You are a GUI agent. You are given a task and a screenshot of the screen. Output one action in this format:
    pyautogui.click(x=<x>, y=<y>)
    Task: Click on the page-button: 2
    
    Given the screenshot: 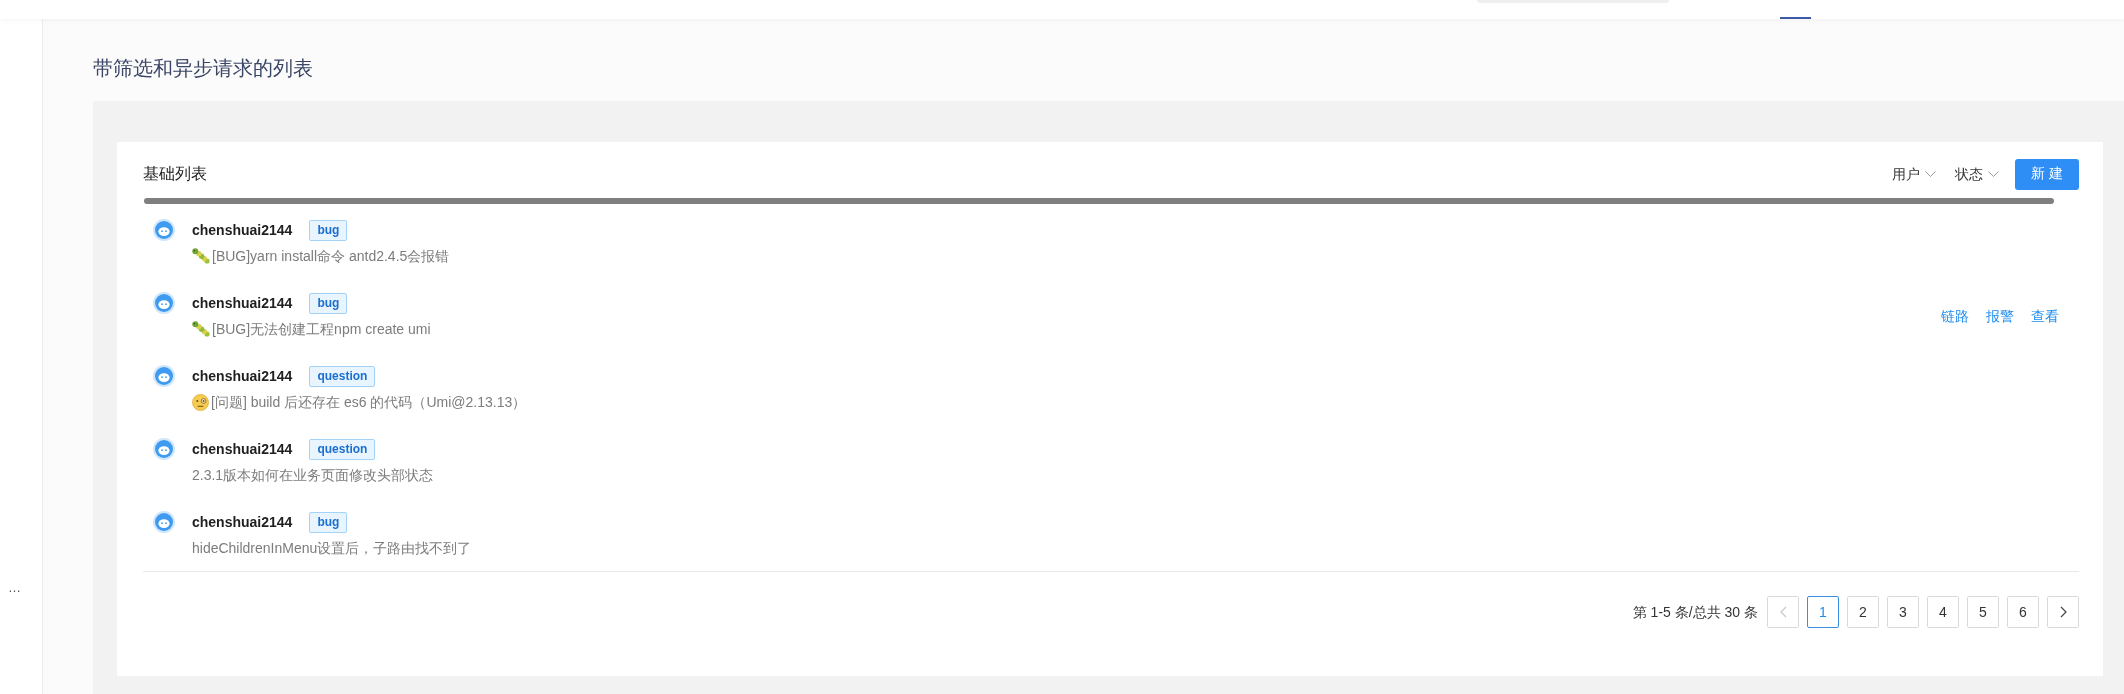 What is the action you would take?
    pyautogui.click(x=1863, y=612)
    